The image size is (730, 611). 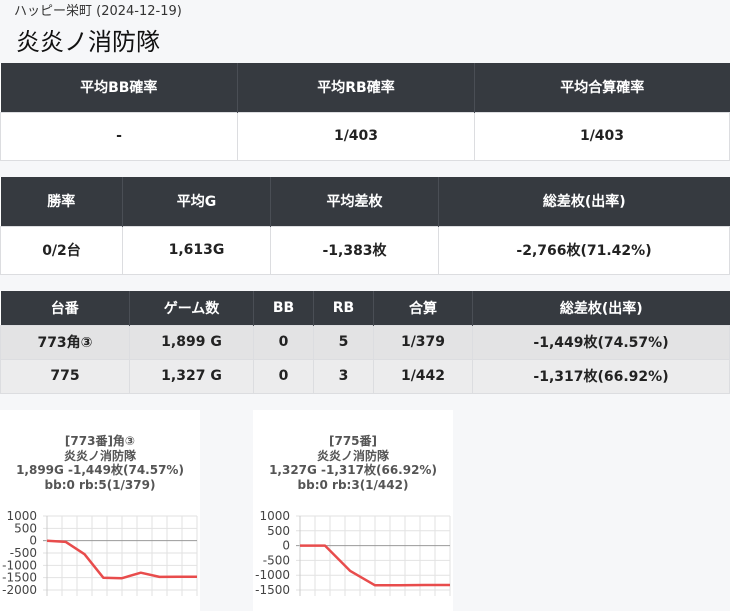 What do you see at coordinates (276, 560) in the screenshot?
I see `y-tick-label: -500` at bounding box center [276, 560].